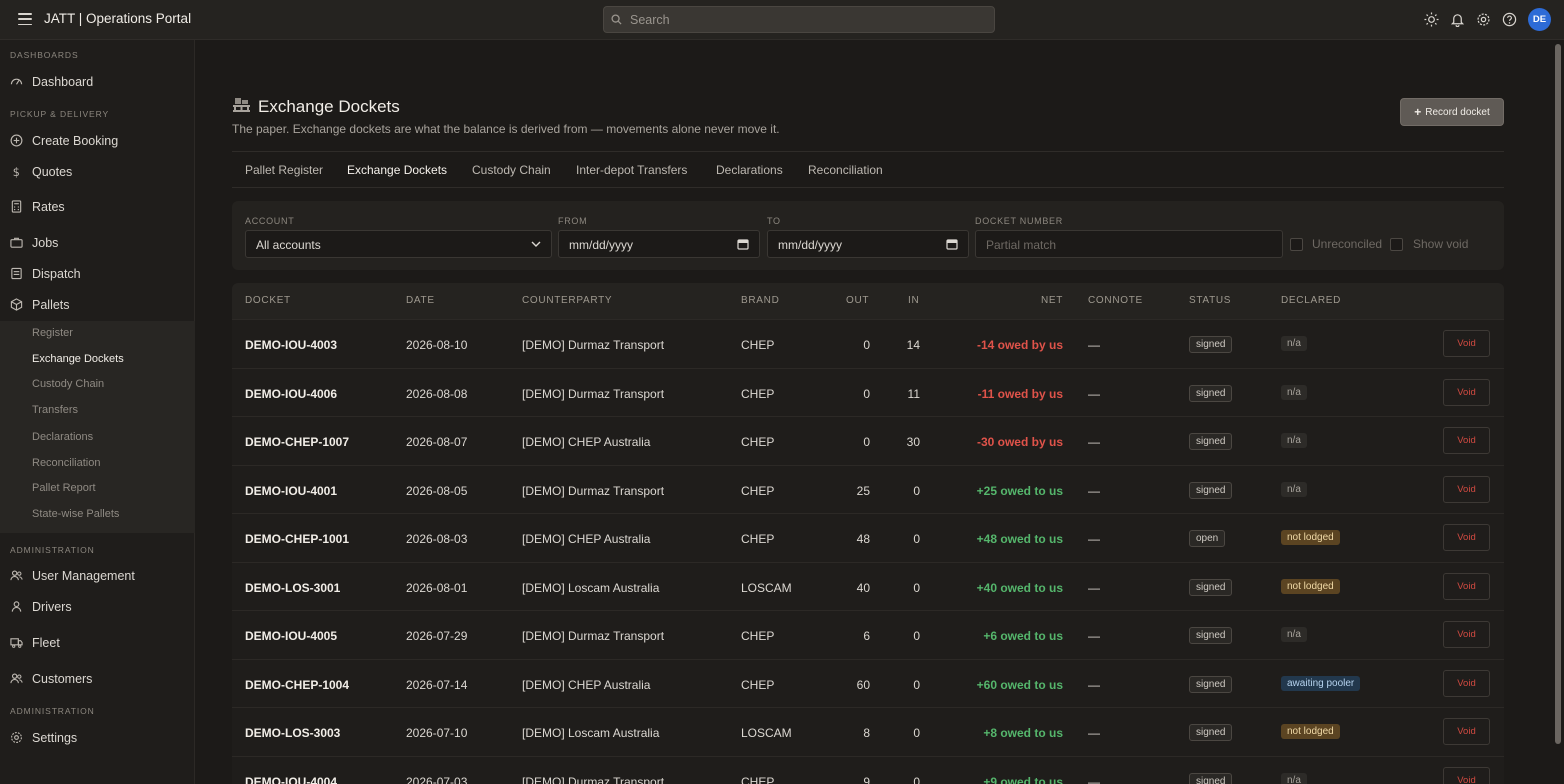 Image resolution: width=1564 pixels, height=784 pixels. I want to click on docket-cell: DEMO-LOS-3003, so click(292, 733).